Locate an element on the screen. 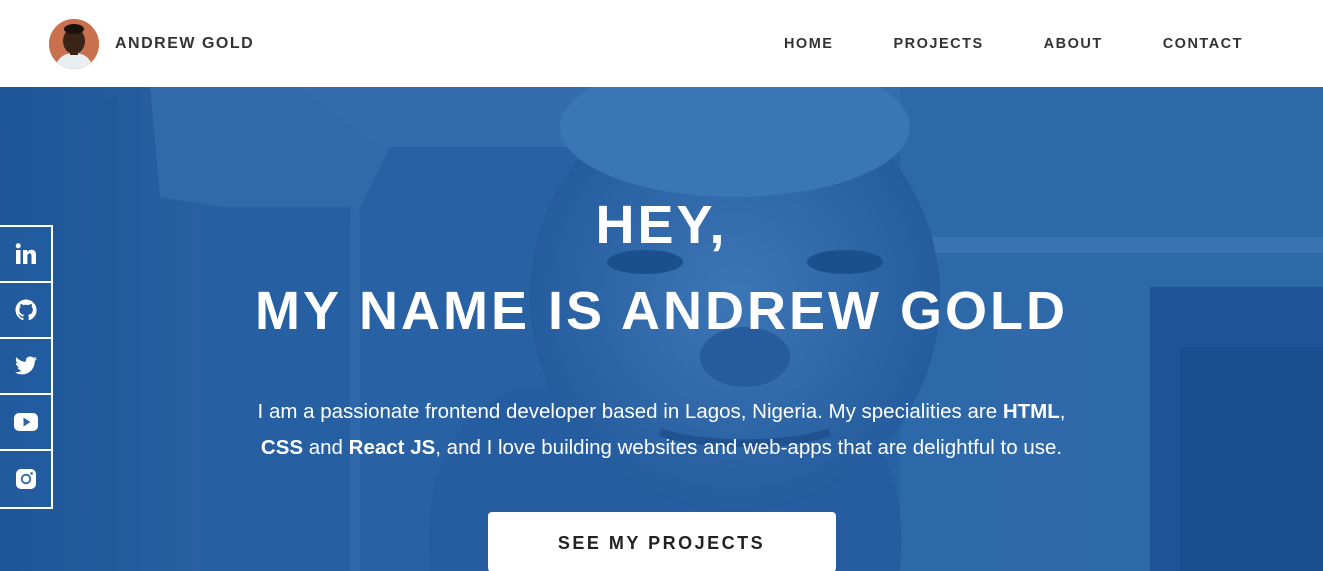 The height and width of the screenshot is (571, 1323). social-twitter-link is located at coordinates (25, 367).